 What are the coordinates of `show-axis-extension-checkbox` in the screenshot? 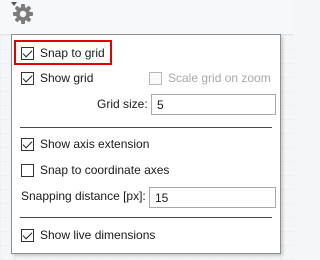 It's located at (27, 144).